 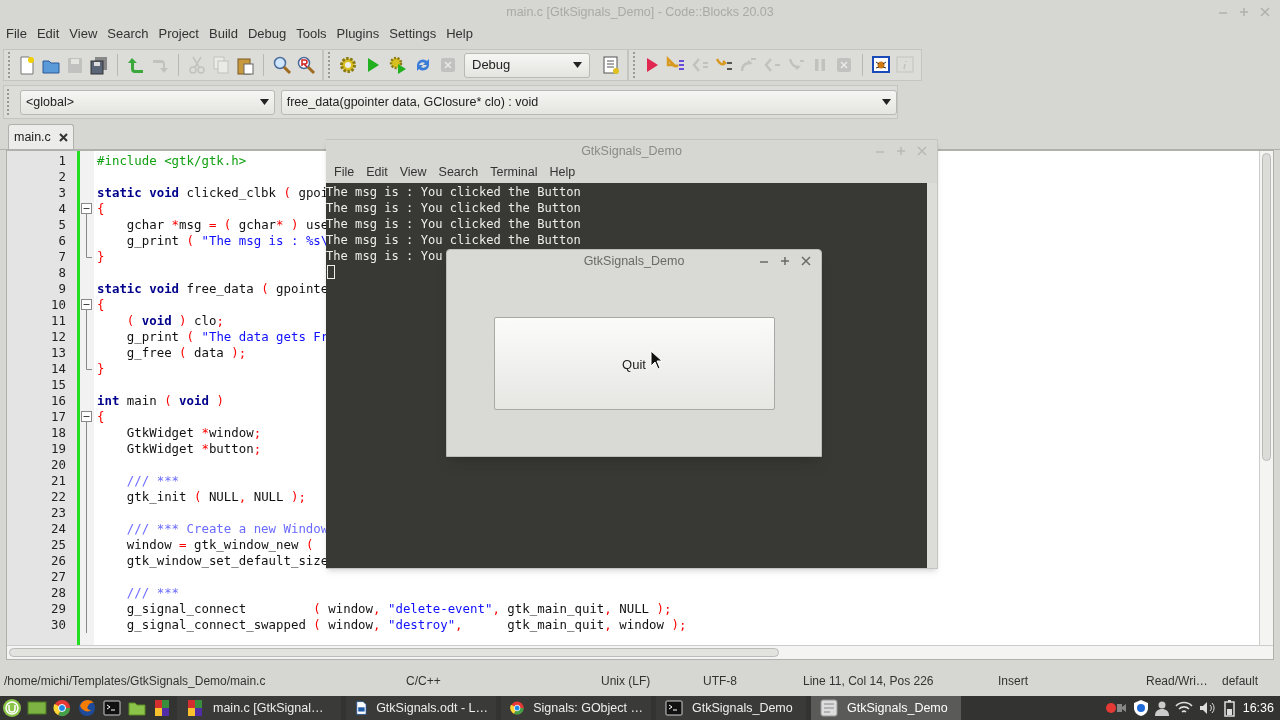 I want to click on gear-icon, so click(x=348, y=65).